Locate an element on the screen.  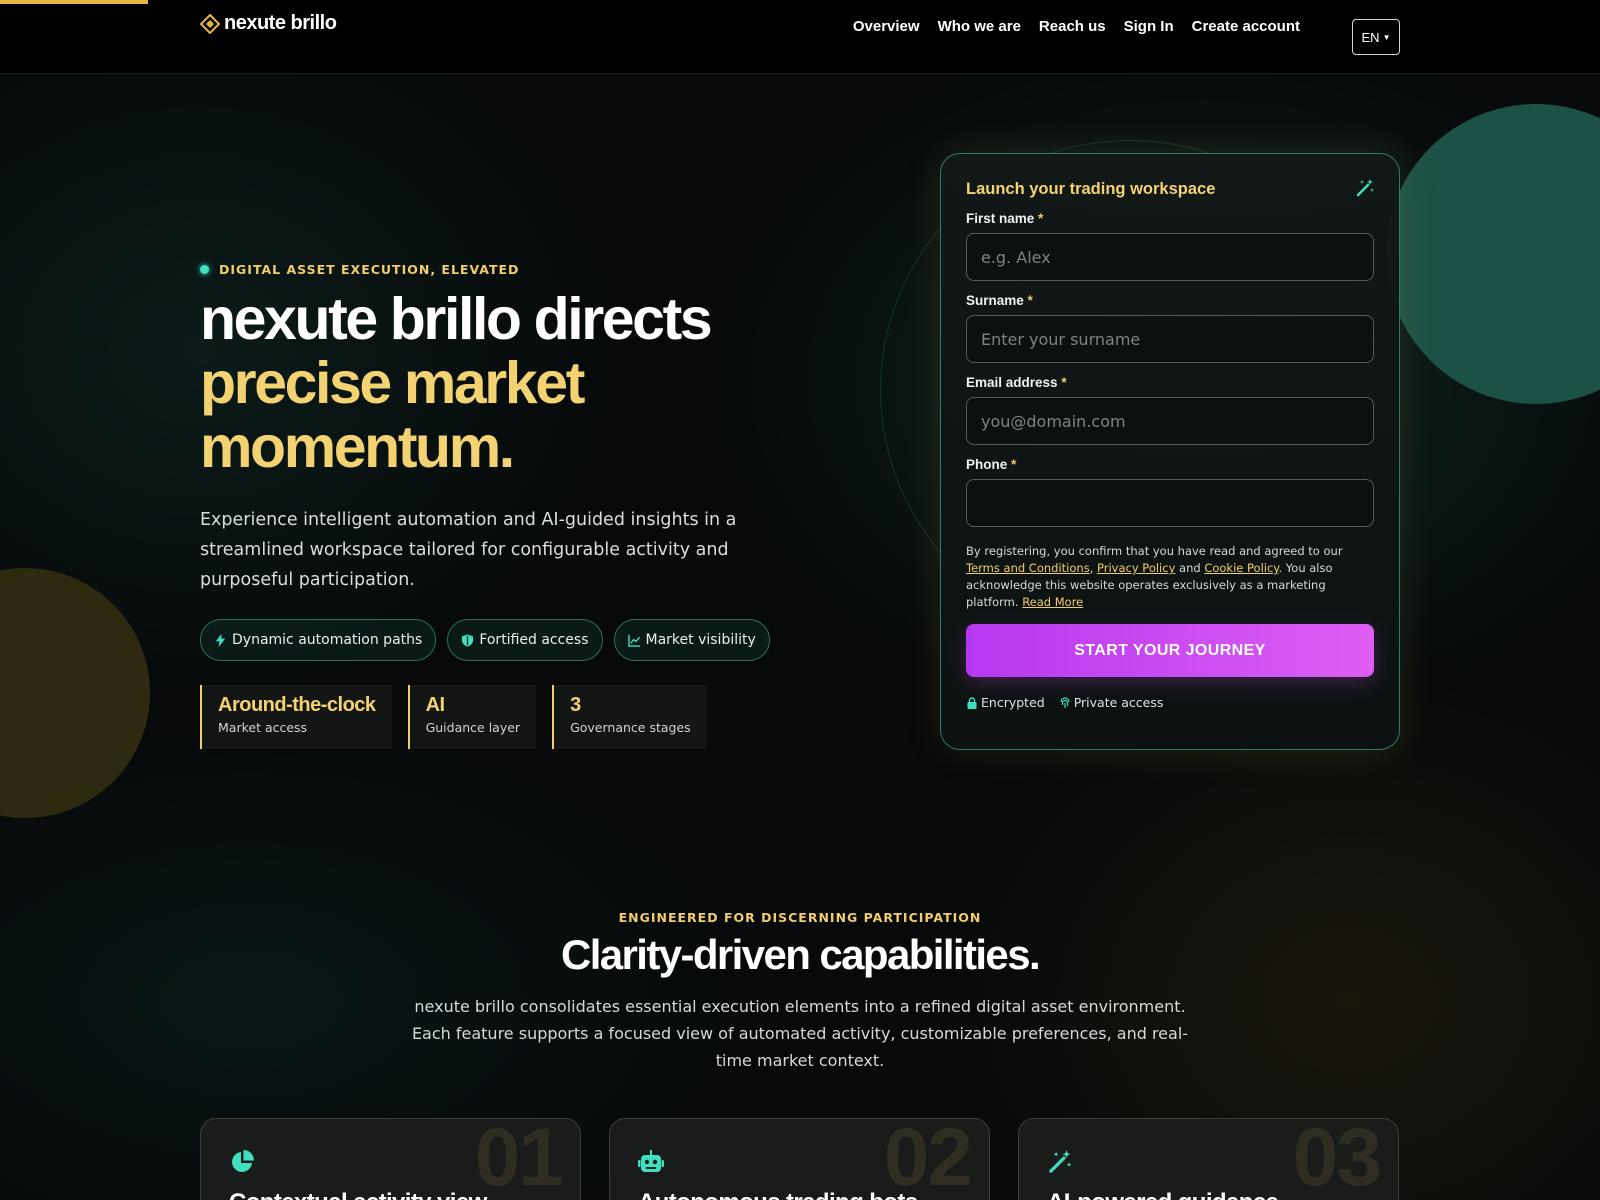
email-field: Email address * is located at coordinates (1170, 410).